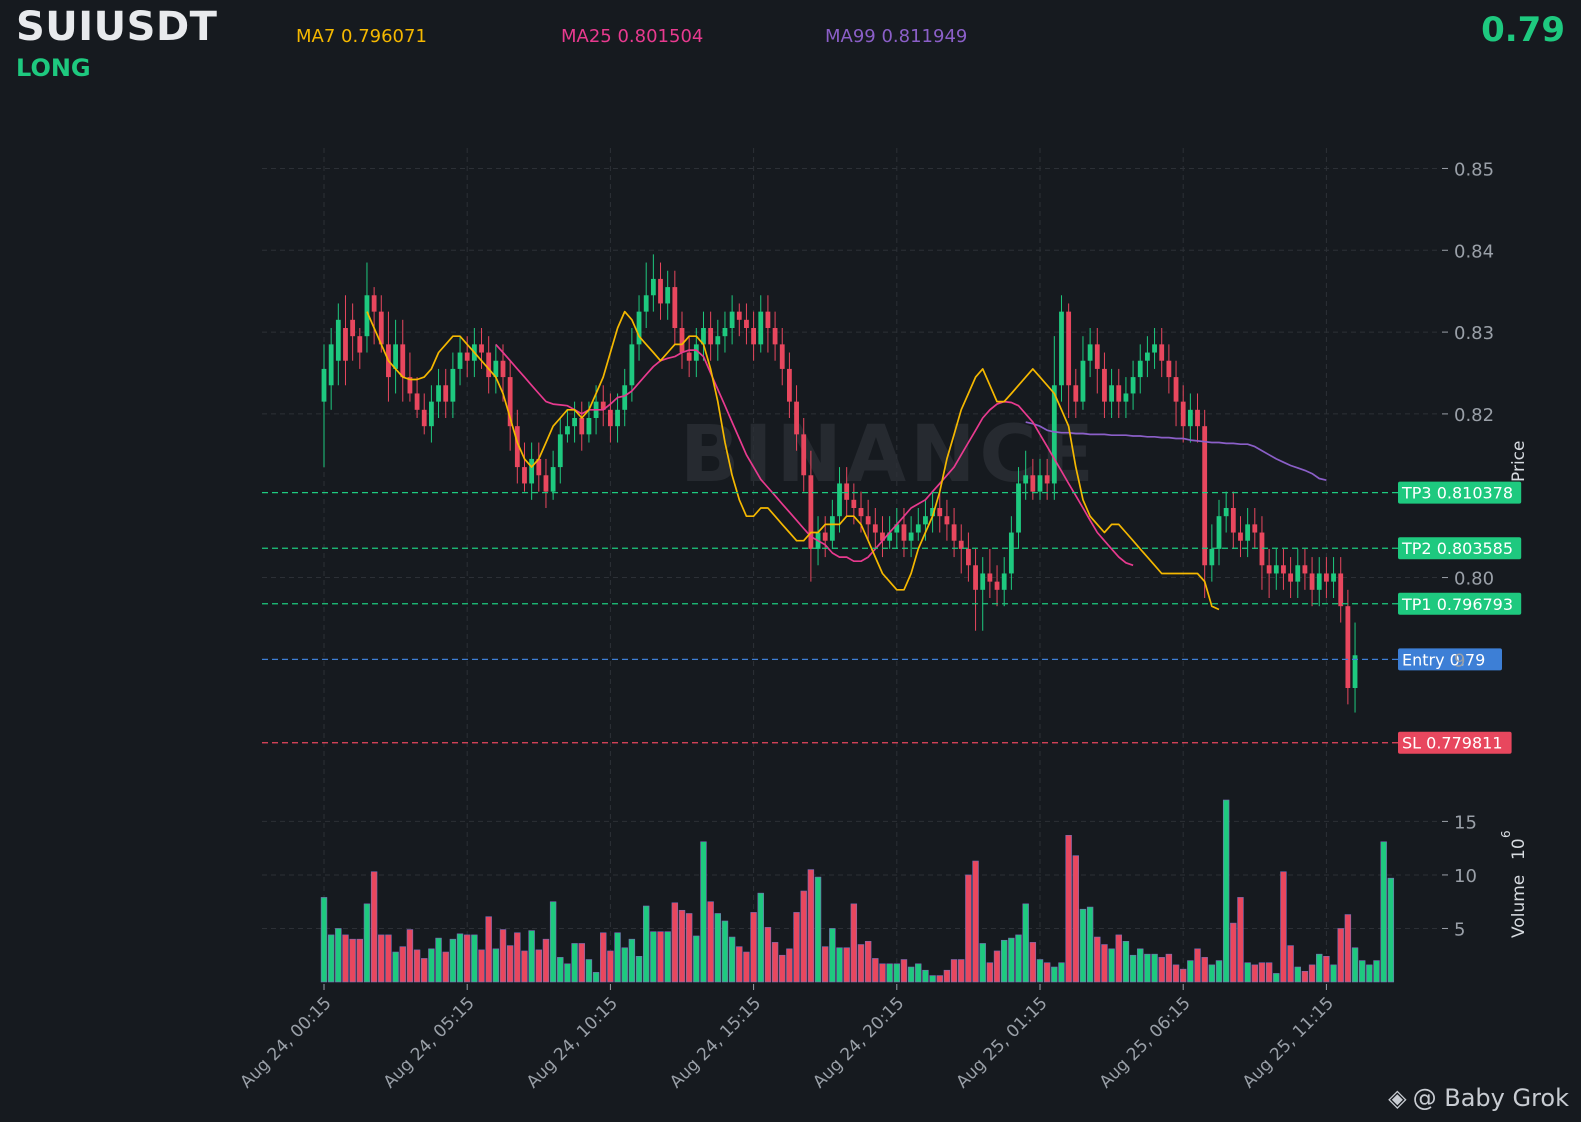  I want to click on x-tick-label: Aug 24, 00:15, so click(286, 1042).